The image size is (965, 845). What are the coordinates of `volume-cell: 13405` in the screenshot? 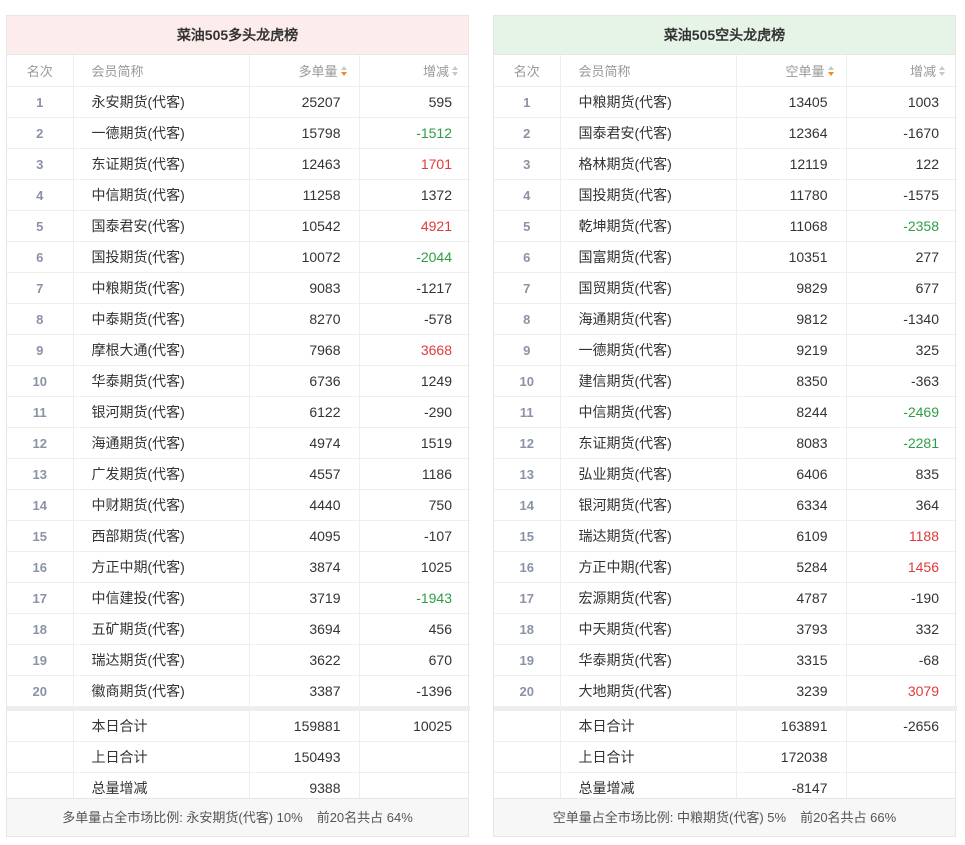 It's located at (791, 102).